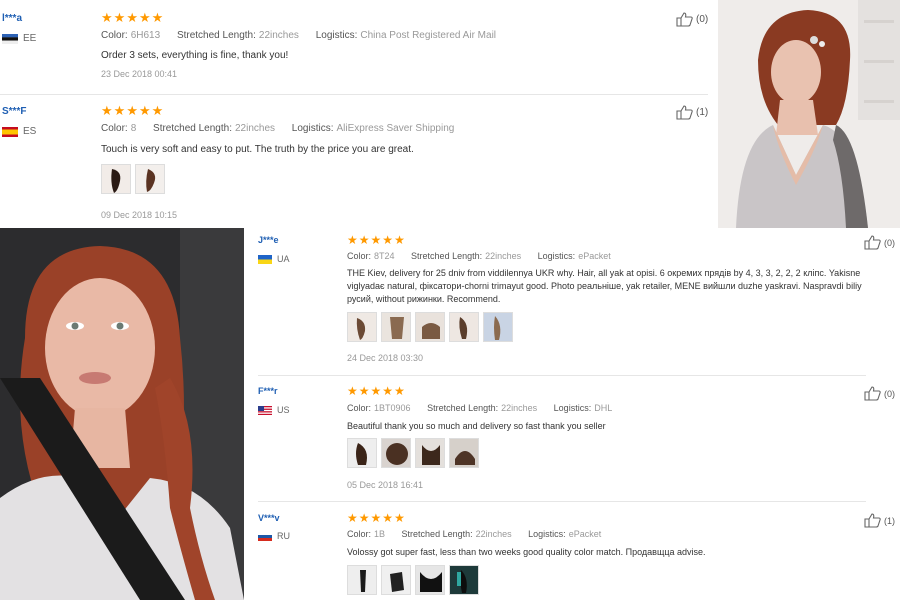 This screenshot has width=900, height=600. Describe the element at coordinates (283, 410) in the screenshot. I see `country-code: US` at that location.